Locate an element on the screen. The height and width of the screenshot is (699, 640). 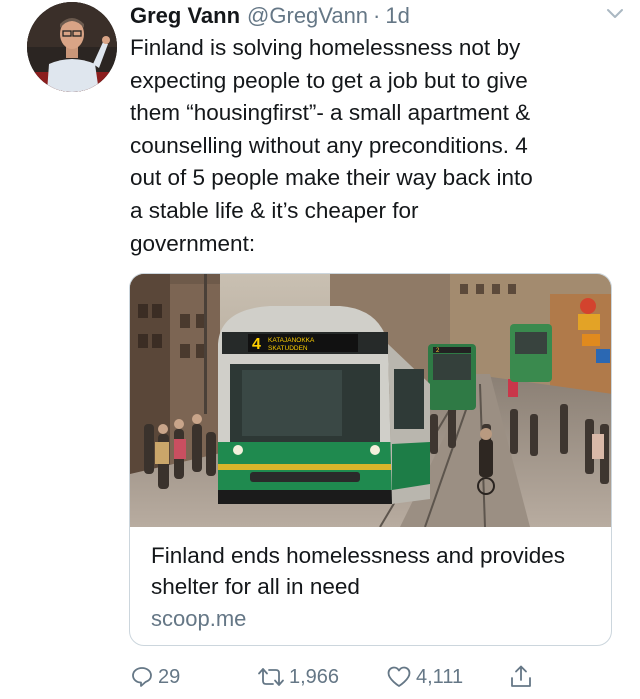
share-icon is located at coordinates (521, 677).